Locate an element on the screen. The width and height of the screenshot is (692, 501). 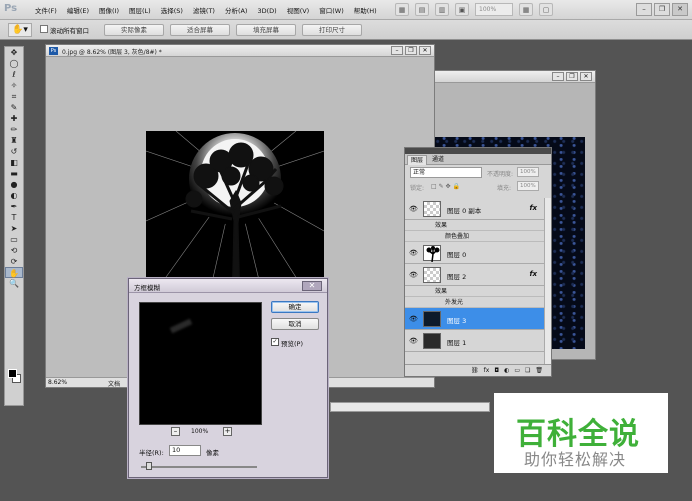
screen-mode-icon: ▣ is located at coordinates (462, 9).